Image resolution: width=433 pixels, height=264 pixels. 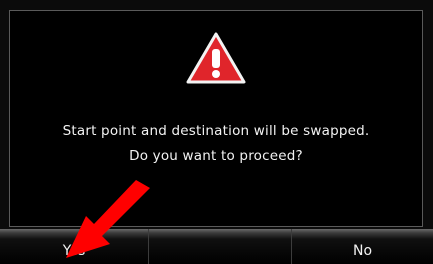 I want to click on no-button-label: No, so click(x=362, y=251).